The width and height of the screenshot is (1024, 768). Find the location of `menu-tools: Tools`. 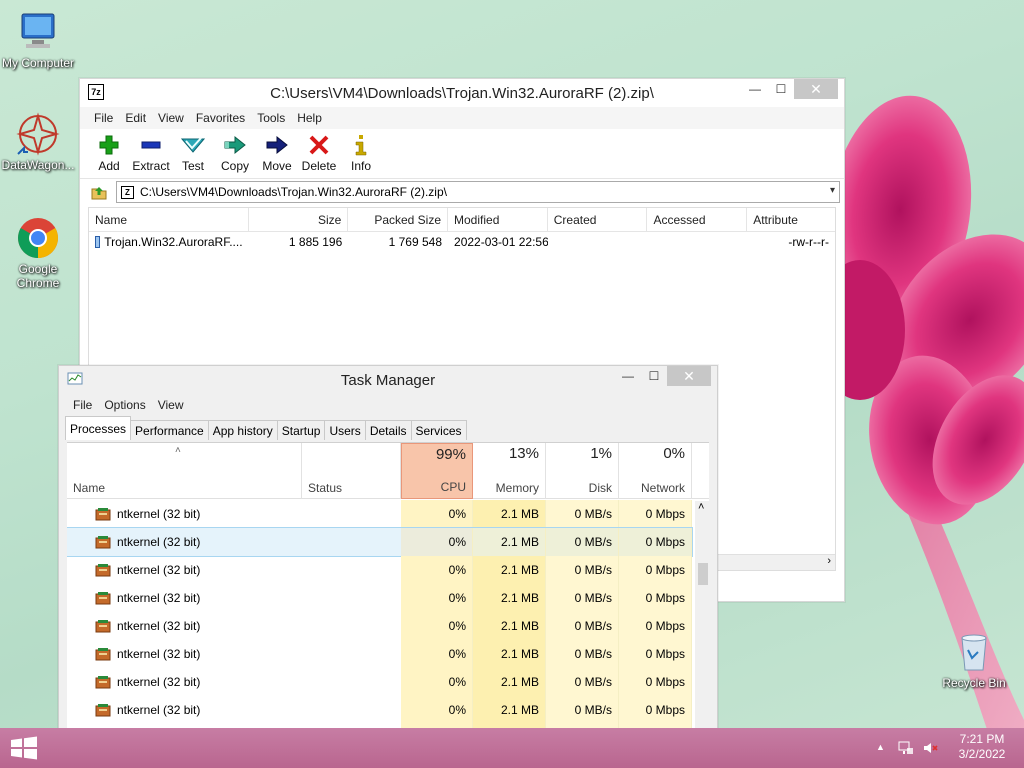

menu-tools: Tools is located at coordinates (271, 118).